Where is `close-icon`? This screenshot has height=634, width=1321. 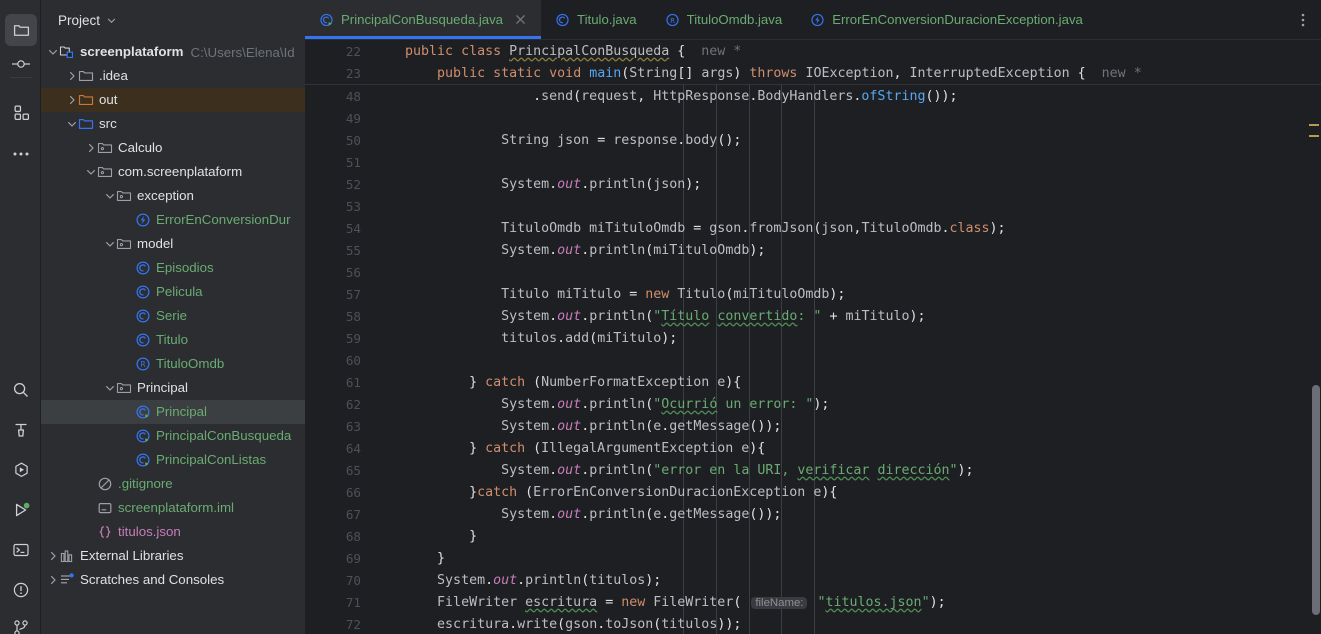
close-icon is located at coordinates (520, 19).